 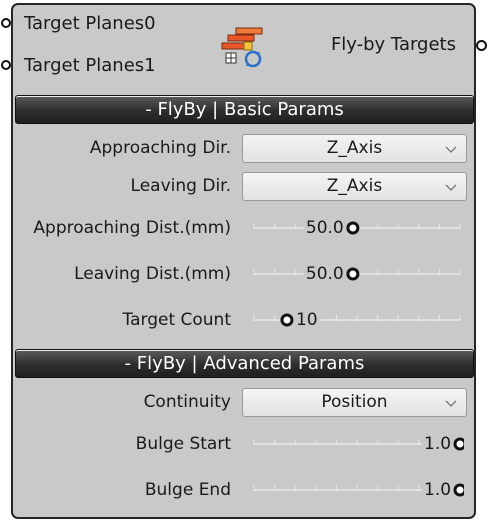 I want to click on approaching-dir-label: Approaching Dir., so click(x=160, y=148).